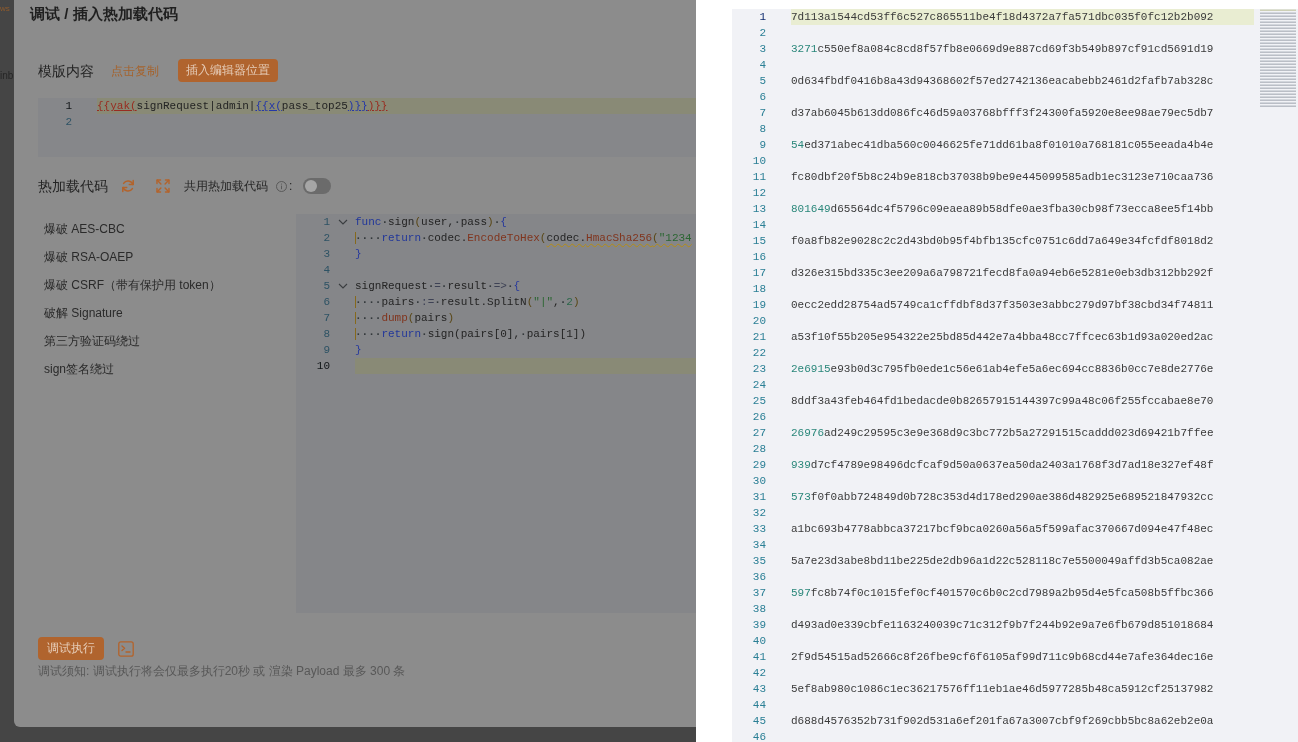  Describe the element at coordinates (467, 302) in the screenshot. I see `code-line: ····pairs·:=·result.SplitN("|",·2)` at that location.